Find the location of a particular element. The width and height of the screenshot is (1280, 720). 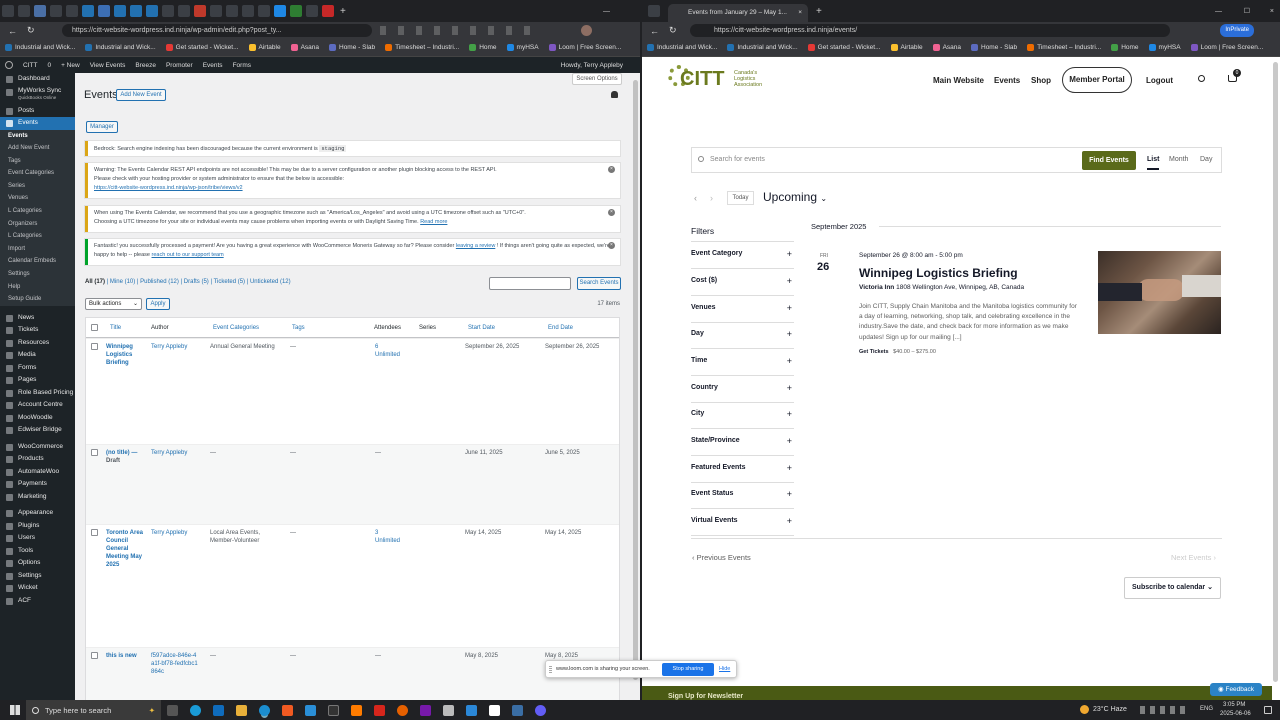

filter-drafts: Drafts (5) is located at coordinates (196, 282).